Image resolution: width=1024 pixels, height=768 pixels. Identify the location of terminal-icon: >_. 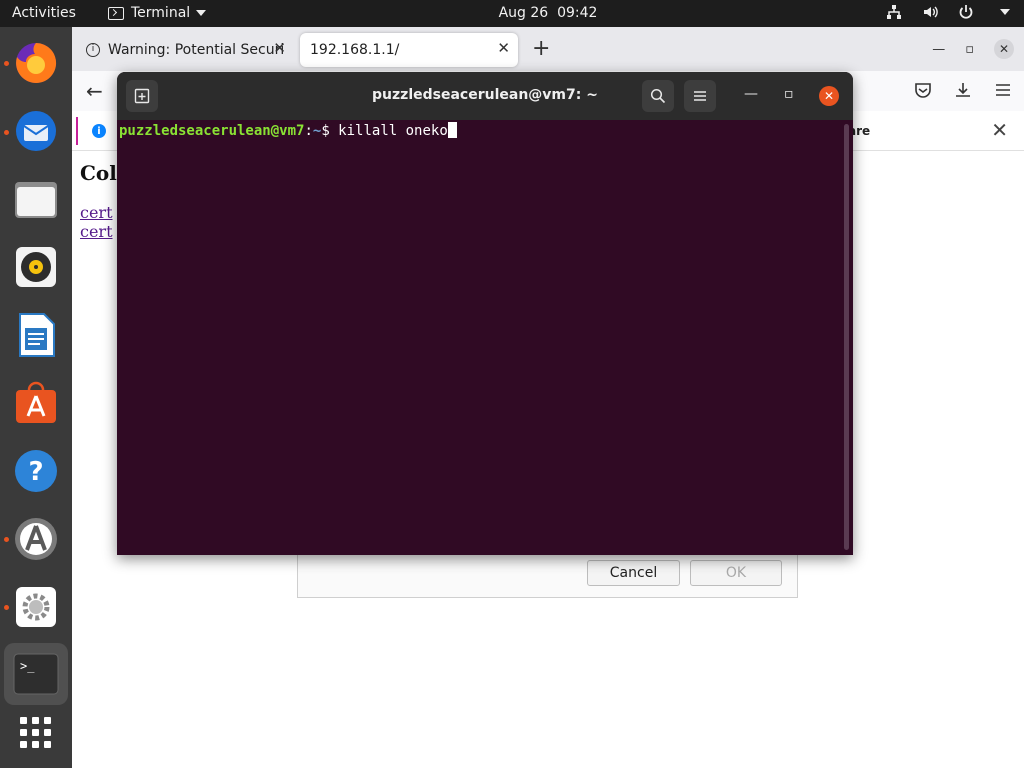
(36, 674).